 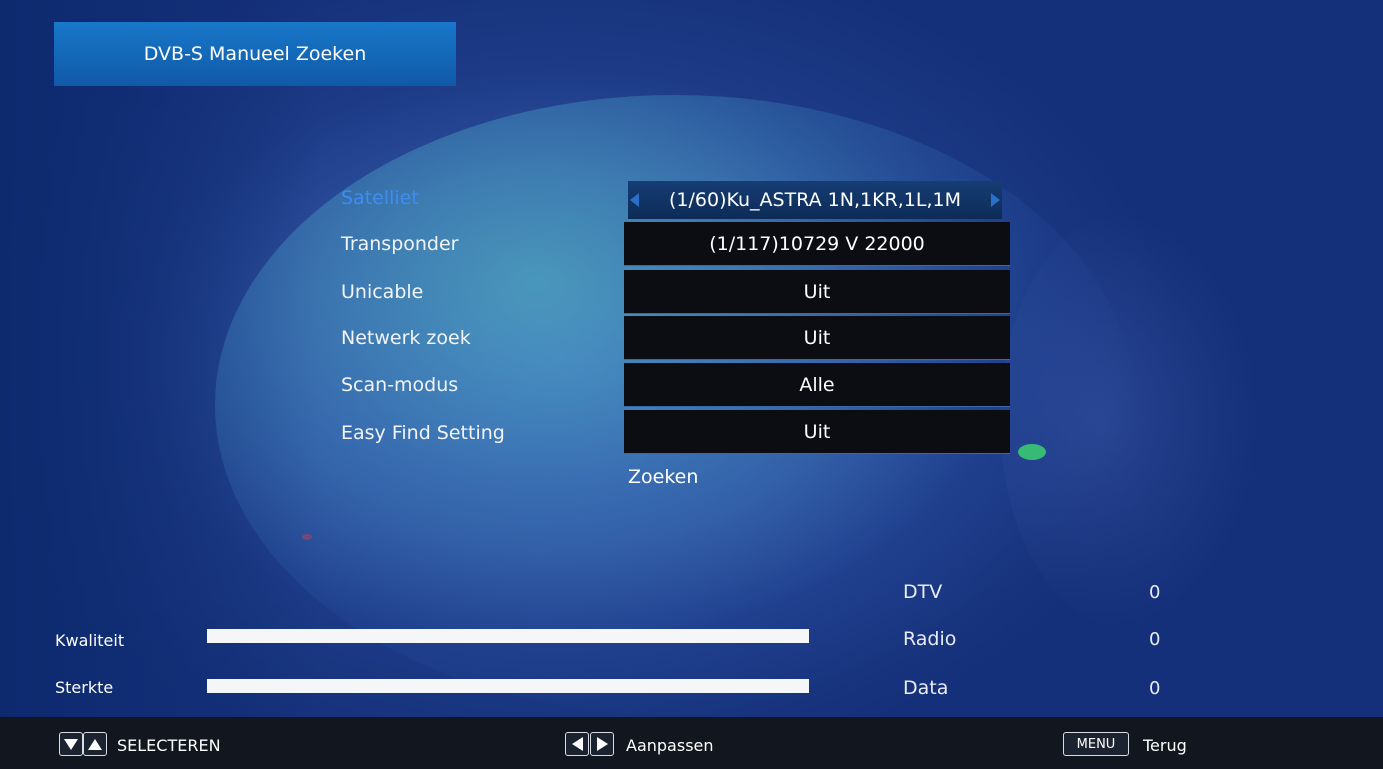 I want to click on count-label-radio: Radio, so click(x=930, y=639).